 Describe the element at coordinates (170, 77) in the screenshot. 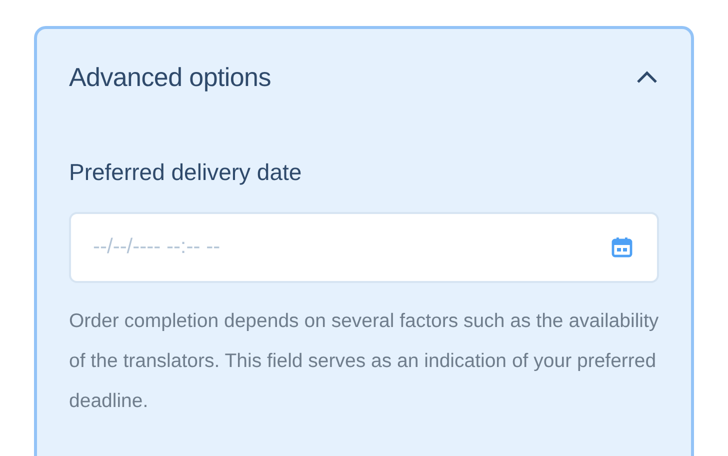

I see `panel-title: Advanced options` at that location.